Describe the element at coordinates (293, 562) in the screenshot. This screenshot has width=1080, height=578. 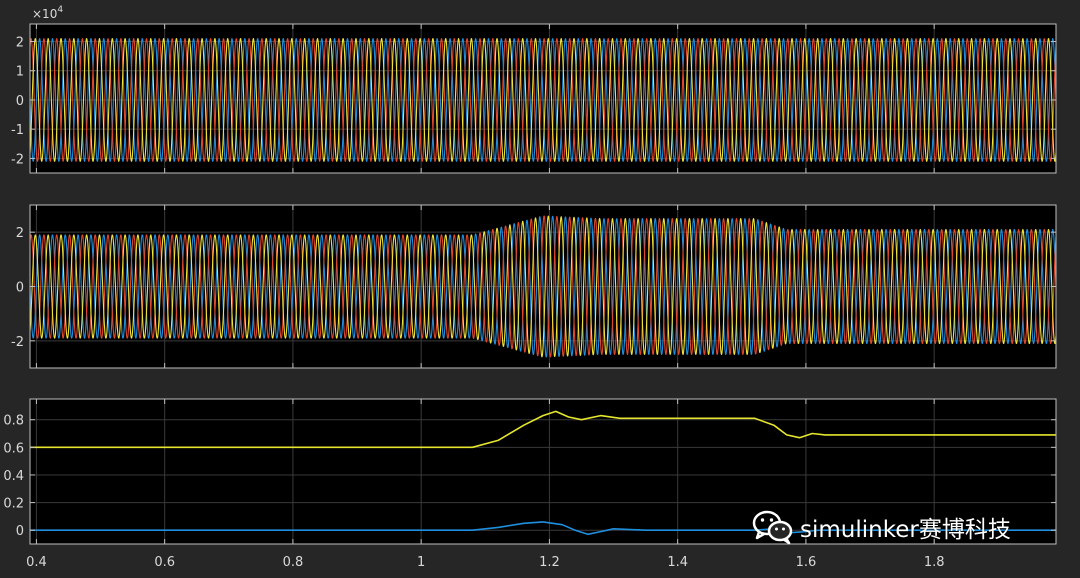
I see `x-tick-label: 0.8` at that location.